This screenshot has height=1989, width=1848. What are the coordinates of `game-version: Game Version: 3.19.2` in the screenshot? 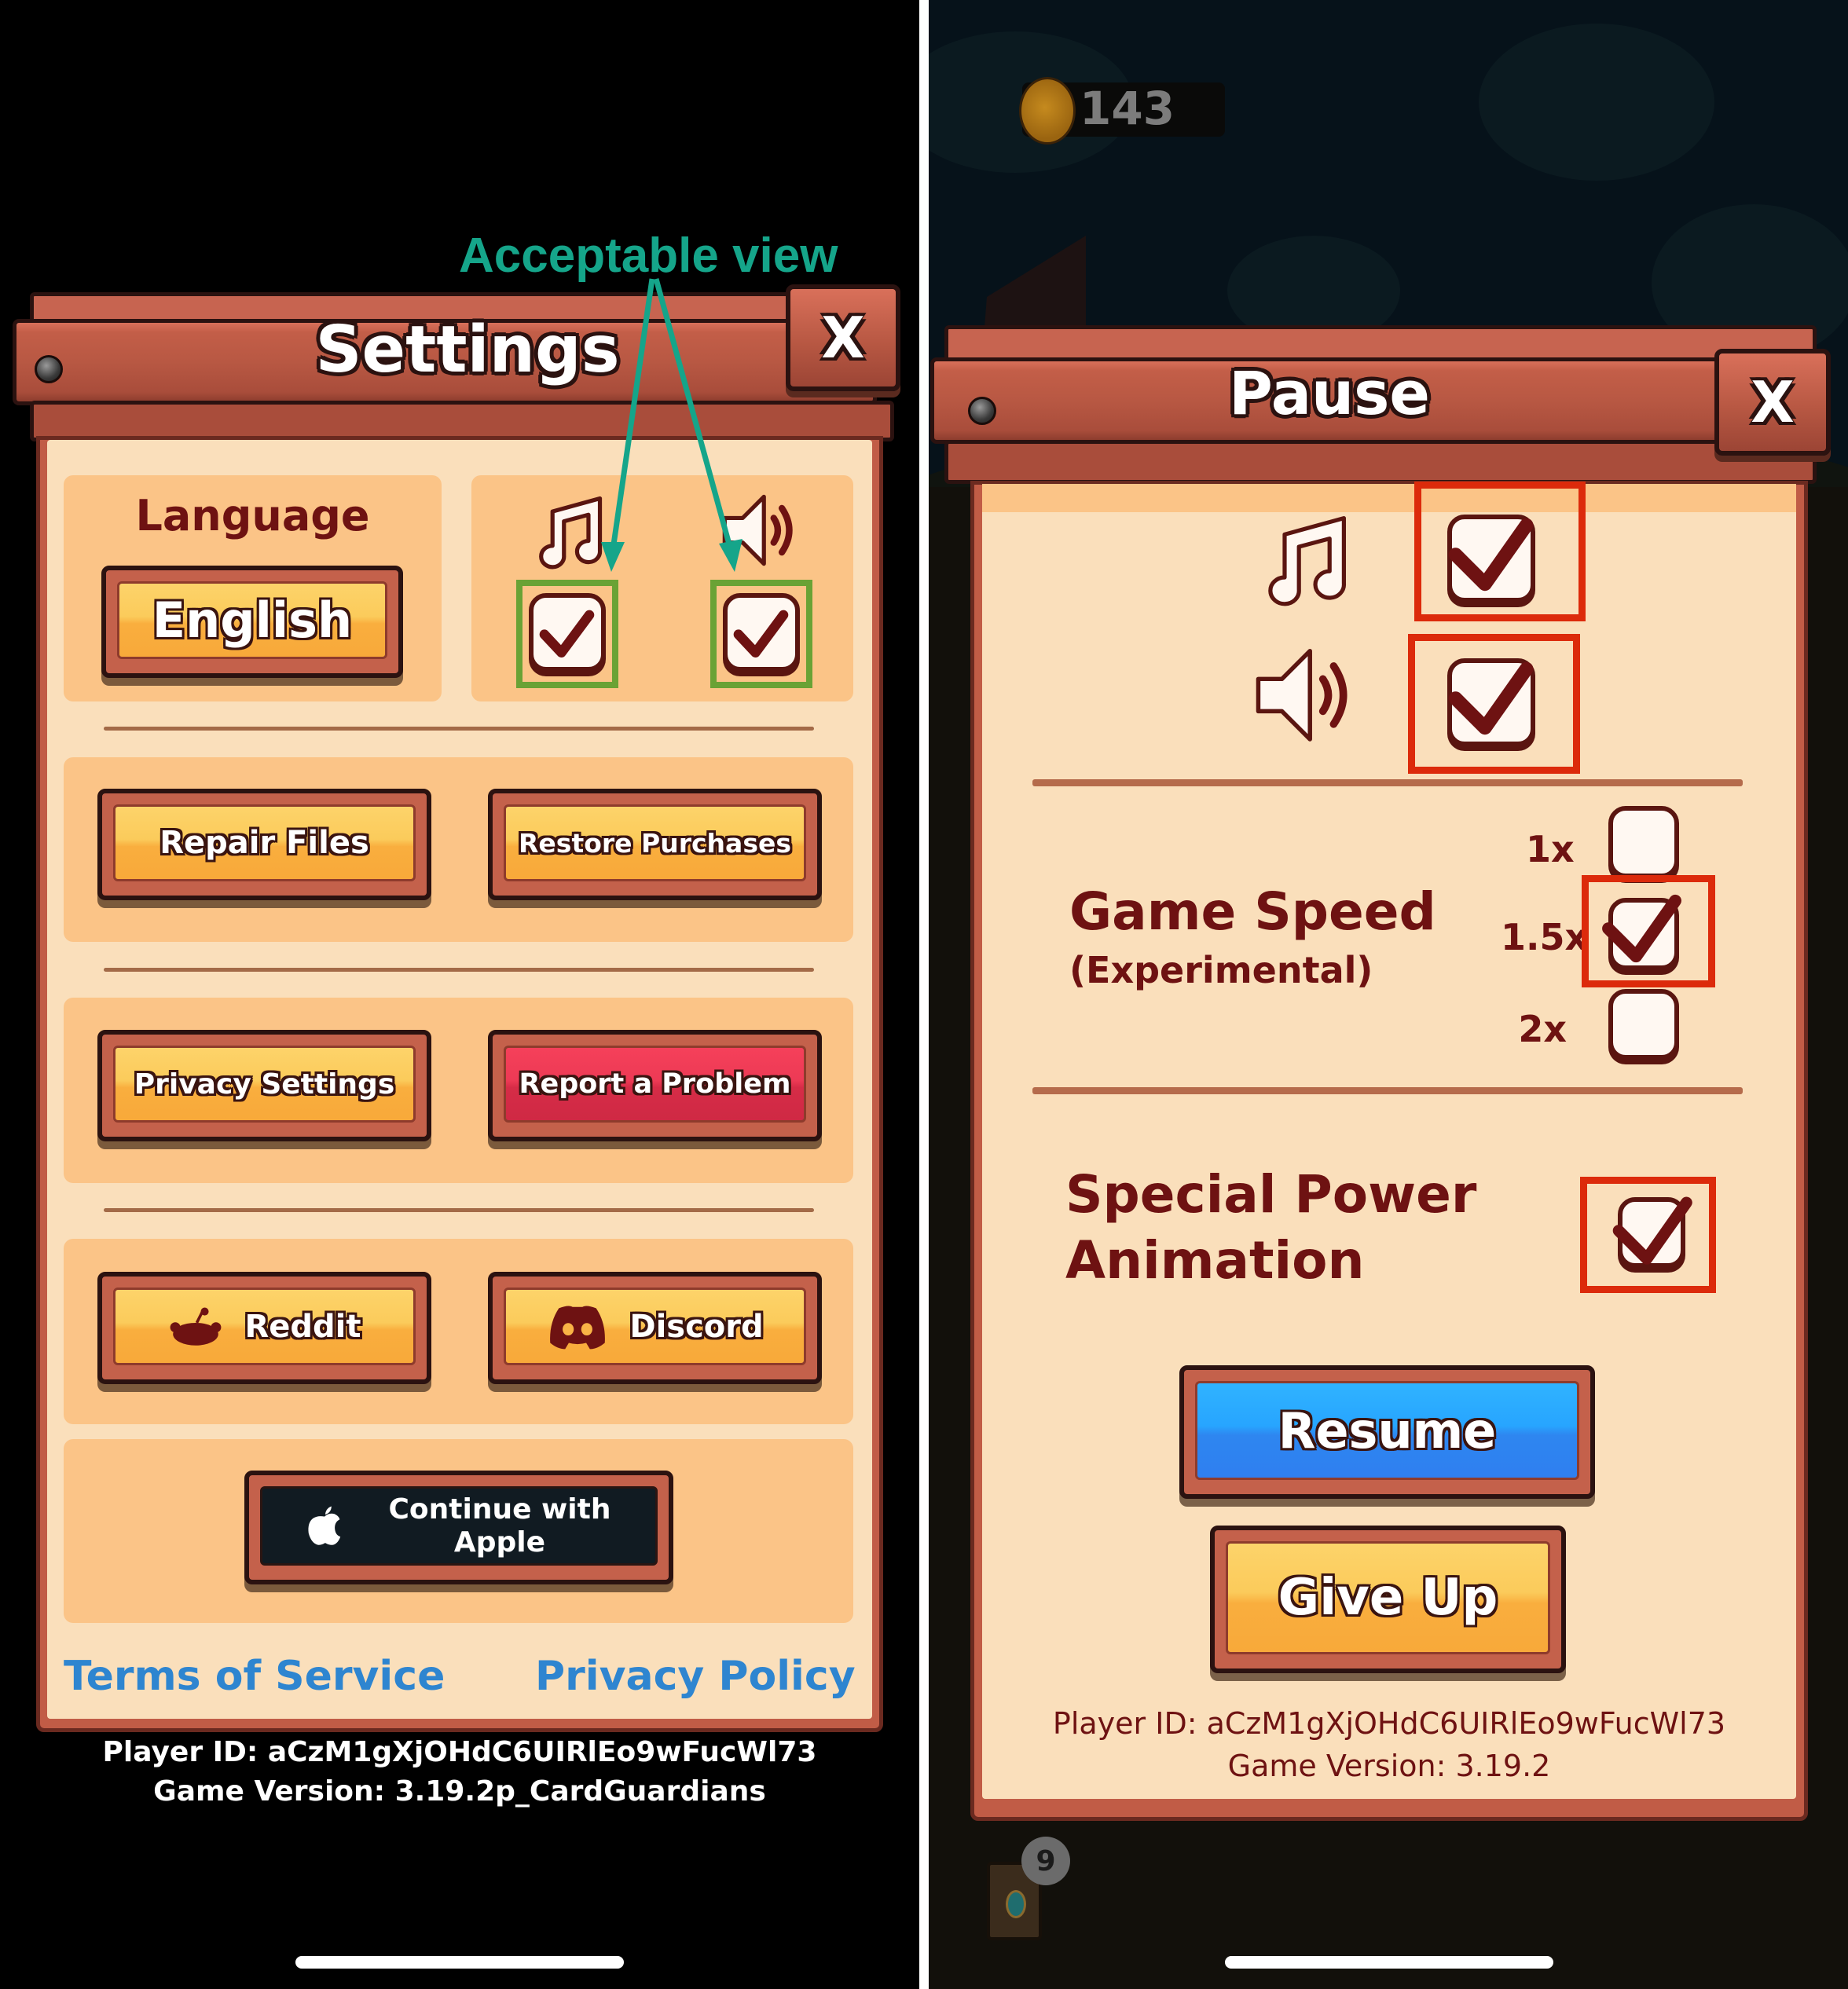 It's located at (1389, 1766).